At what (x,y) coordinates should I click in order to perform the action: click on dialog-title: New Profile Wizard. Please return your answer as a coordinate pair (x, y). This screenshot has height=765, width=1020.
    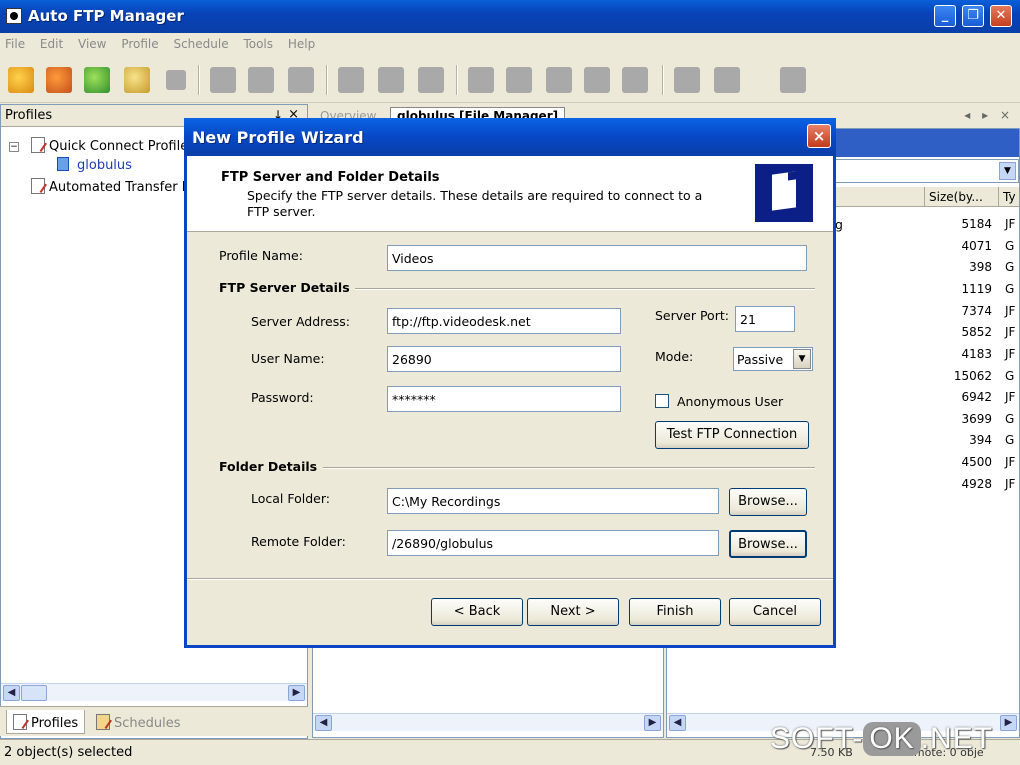
    Looking at the image, I should click on (278, 137).